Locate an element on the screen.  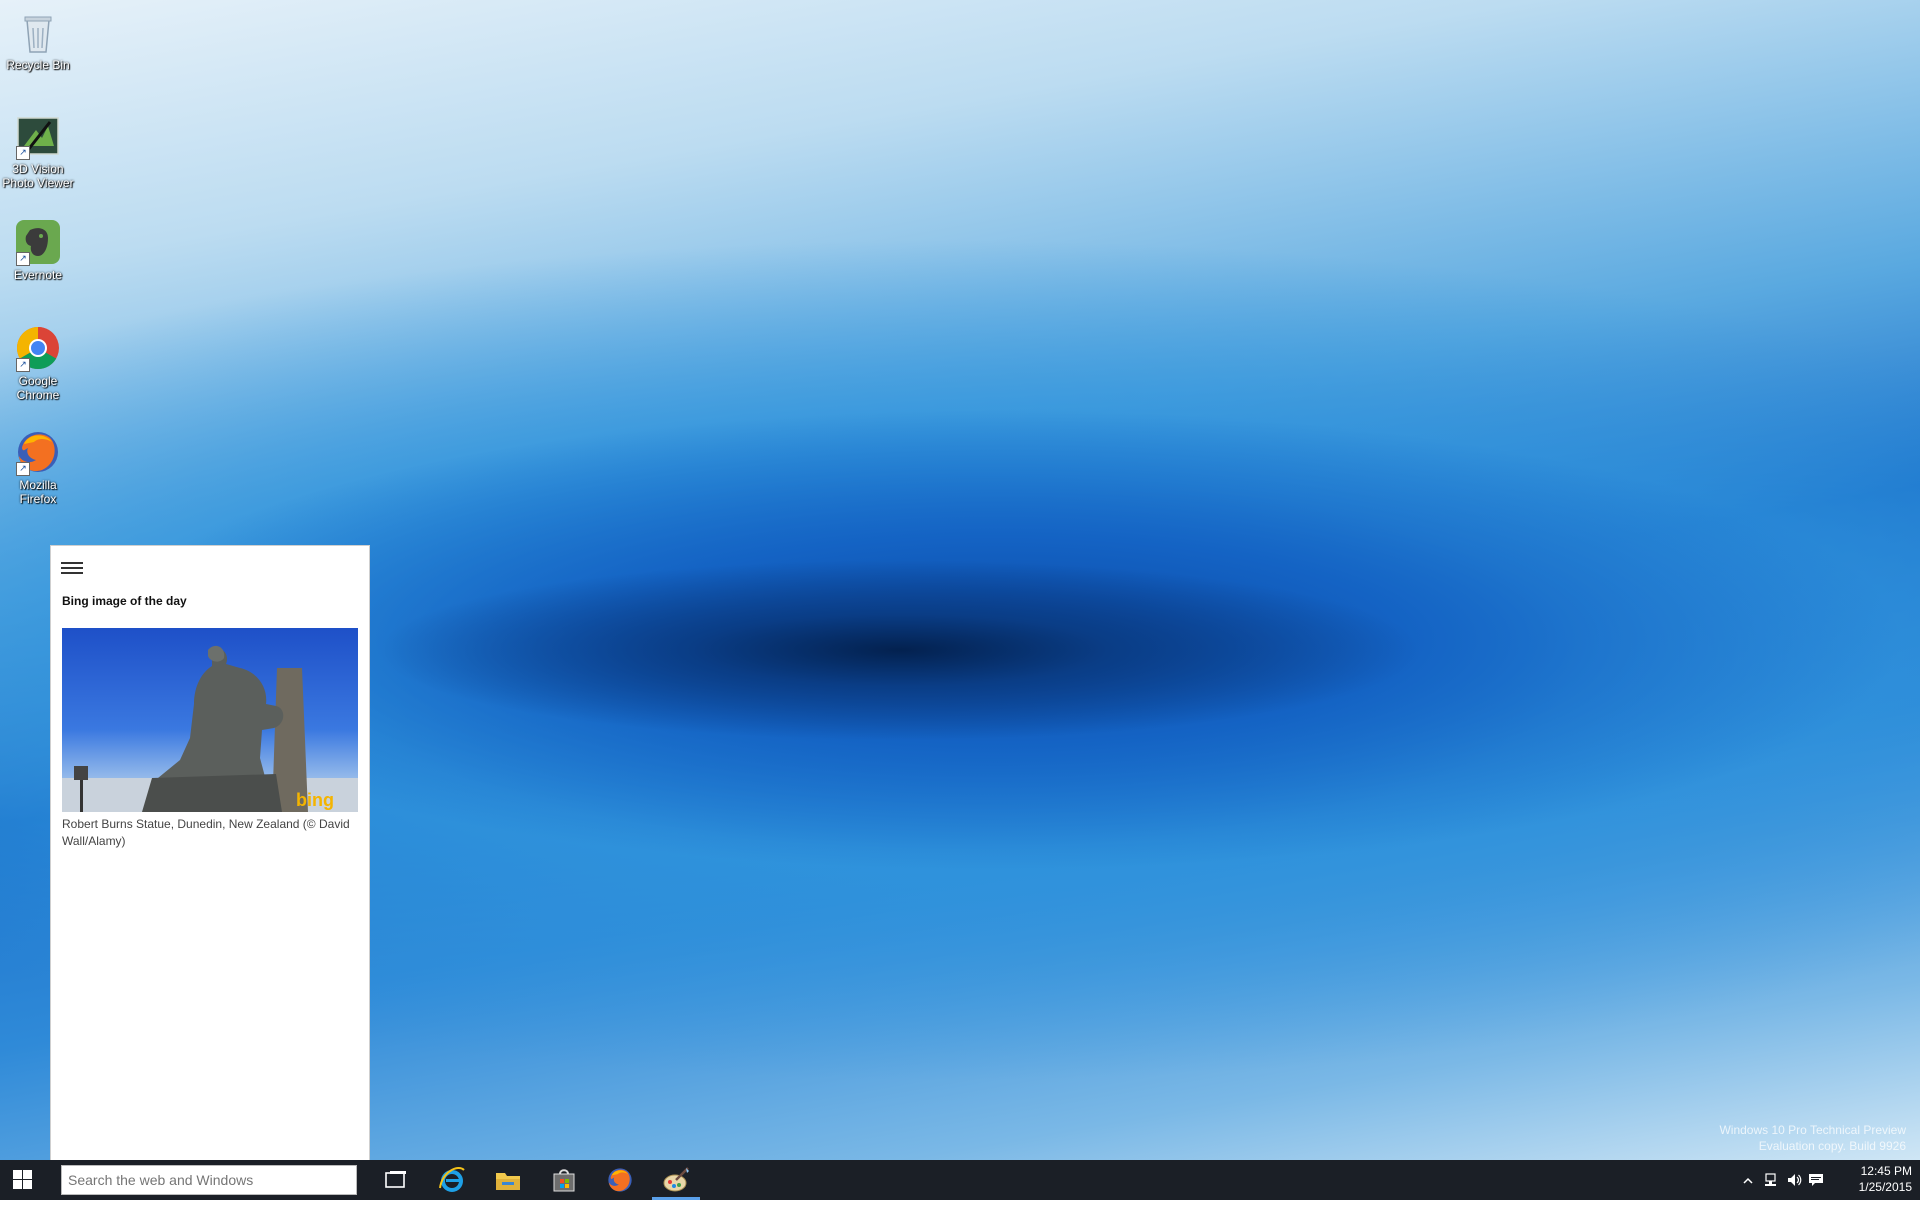
task-view-button is located at coordinates (396, 1180).